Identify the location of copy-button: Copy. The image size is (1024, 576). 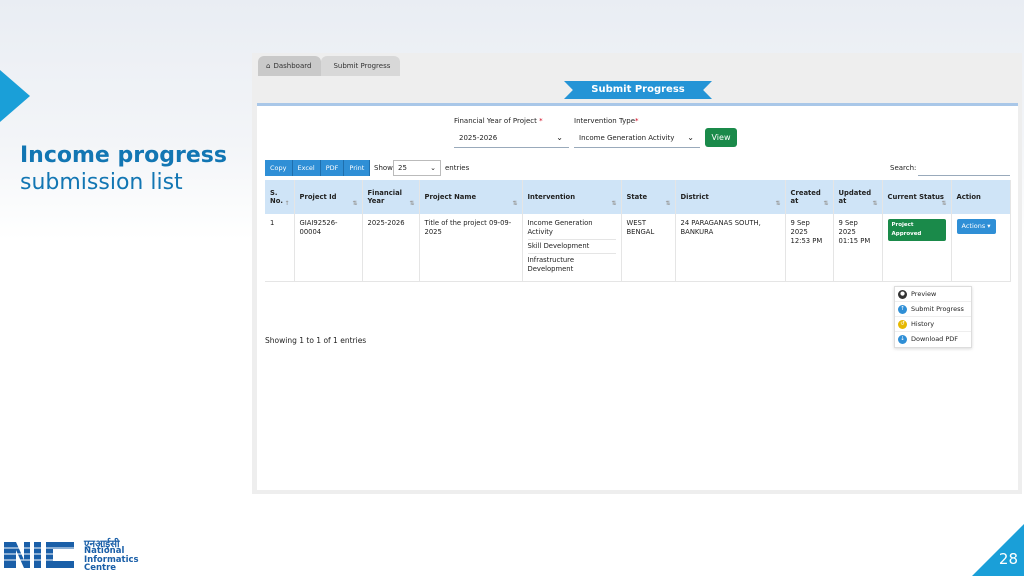
(279, 168).